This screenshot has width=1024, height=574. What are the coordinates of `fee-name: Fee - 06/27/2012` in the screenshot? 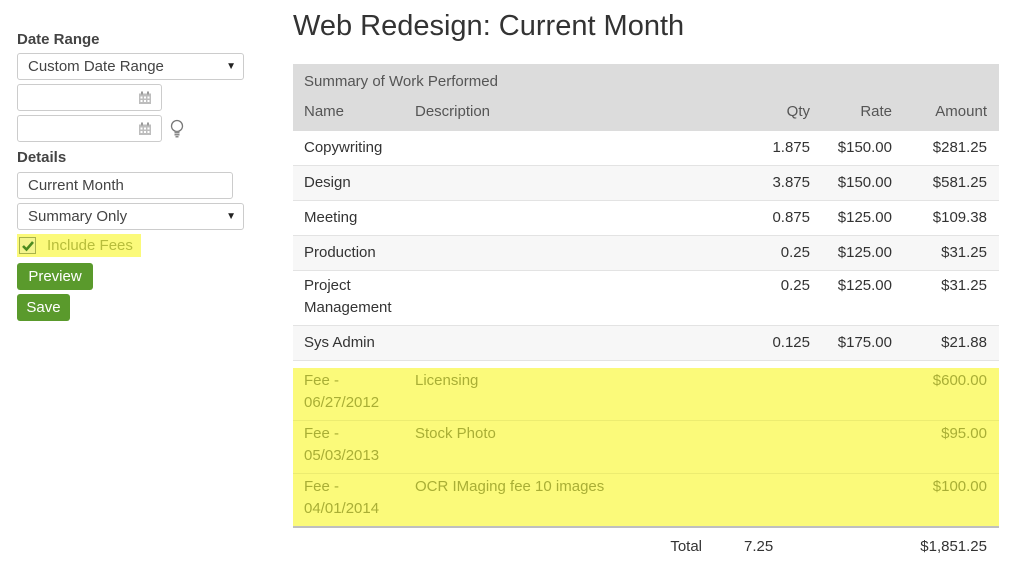 It's located at (342, 391).